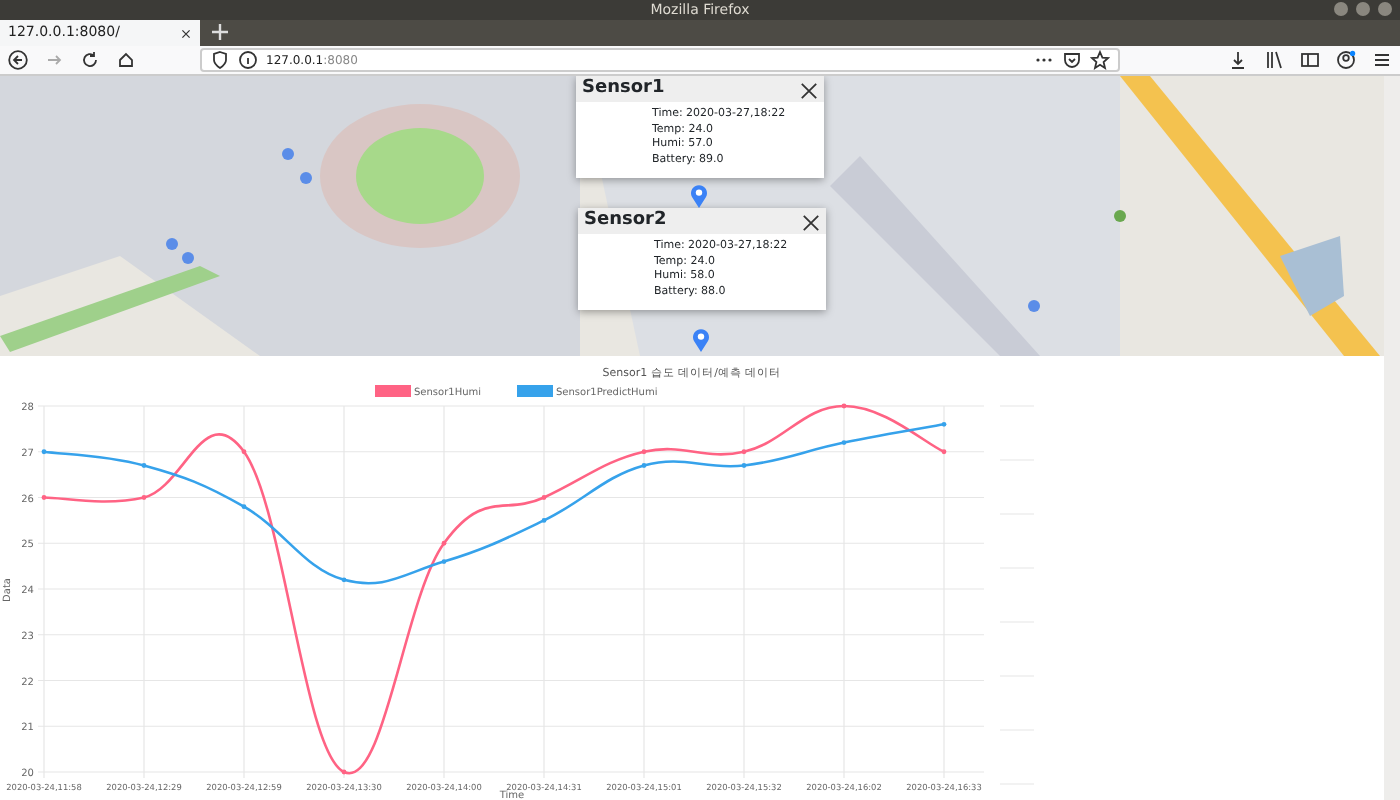  What do you see at coordinates (220, 32) in the screenshot?
I see `plus-icon` at bounding box center [220, 32].